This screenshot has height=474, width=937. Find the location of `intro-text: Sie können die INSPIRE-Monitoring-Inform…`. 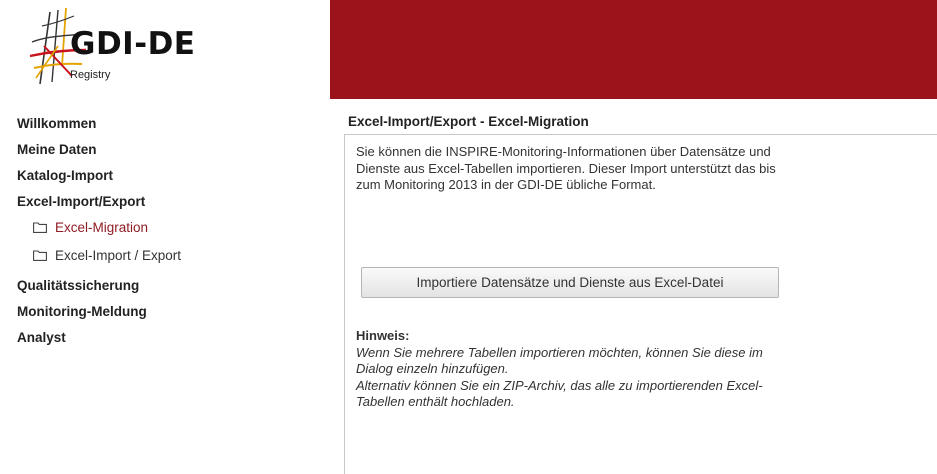

intro-text: Sie können die INSPIRE-Monitoring-Inform… is located at coordinates (566, 168).